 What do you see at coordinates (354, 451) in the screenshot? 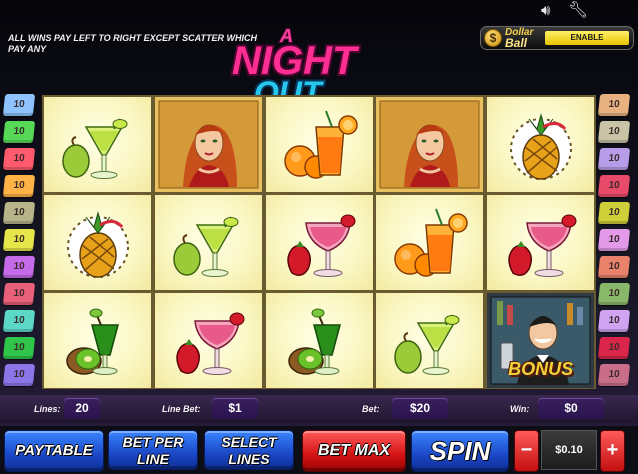
I see `bet-max-button: BET MAX` at bounding box center [354, 451].